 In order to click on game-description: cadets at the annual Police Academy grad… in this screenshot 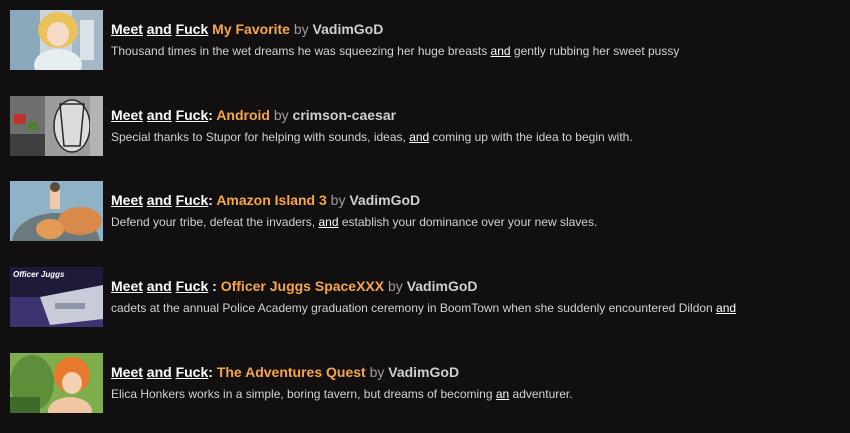, I will do `click(423, 308)`.